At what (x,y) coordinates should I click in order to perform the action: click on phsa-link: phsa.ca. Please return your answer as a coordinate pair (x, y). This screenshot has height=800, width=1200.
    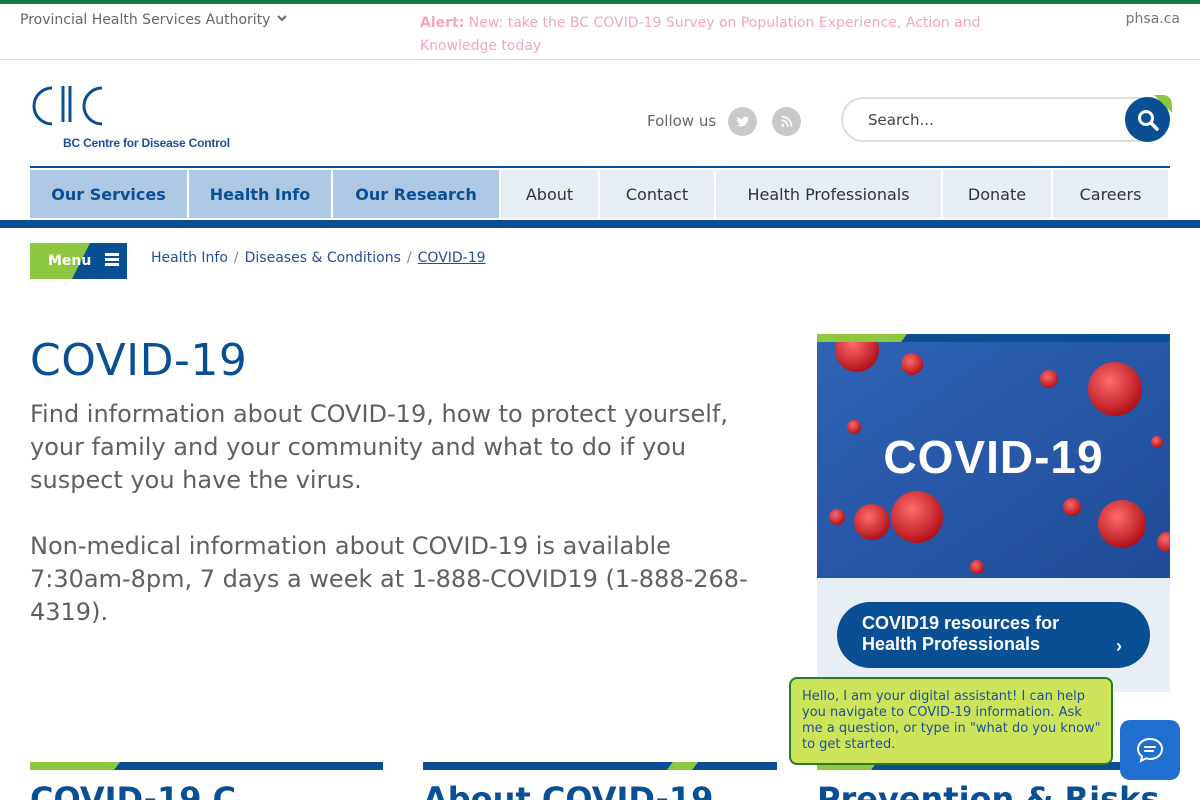
    Looking at the image, I should click on (1153, 19).